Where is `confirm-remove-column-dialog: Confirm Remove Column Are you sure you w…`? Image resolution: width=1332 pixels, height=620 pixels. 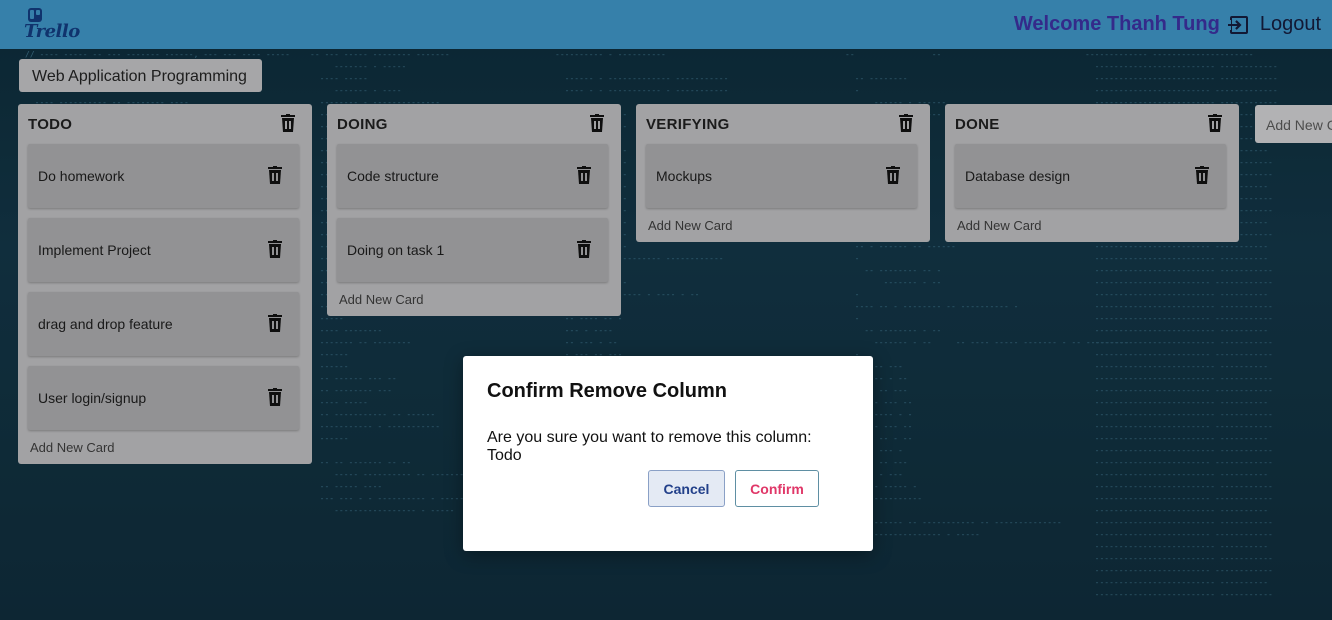 confirm-remove-column-dialog: Confirm Remove Column Are you sure you w… is located at coordinates (668, 453).